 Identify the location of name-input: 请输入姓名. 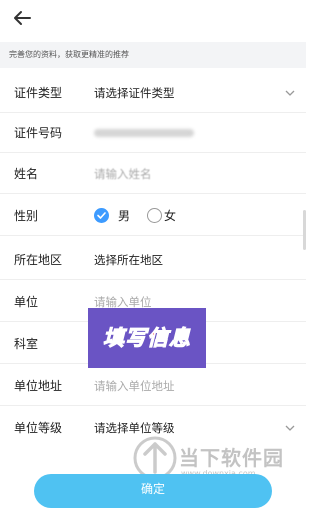
(123, 174).